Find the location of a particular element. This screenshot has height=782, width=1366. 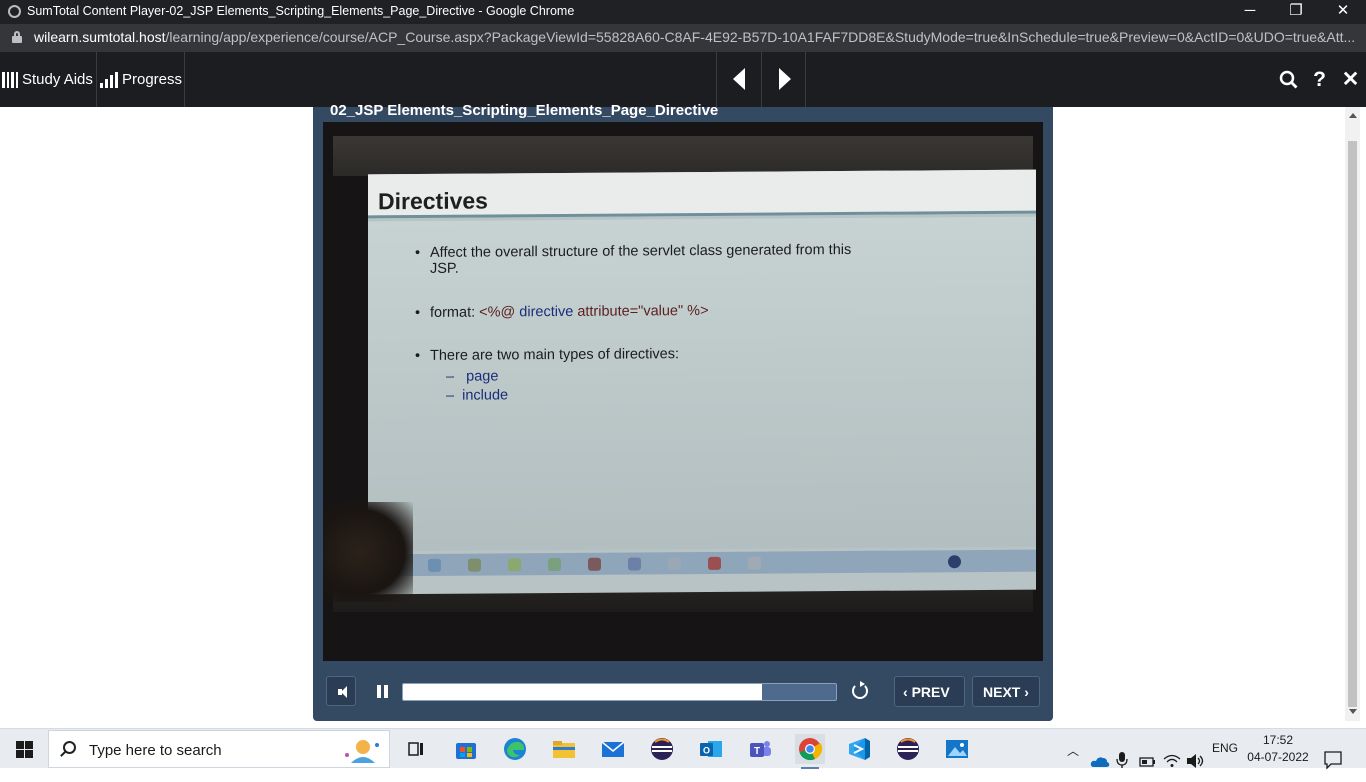

arrow-right-icon is located at coordinates (785, 79).